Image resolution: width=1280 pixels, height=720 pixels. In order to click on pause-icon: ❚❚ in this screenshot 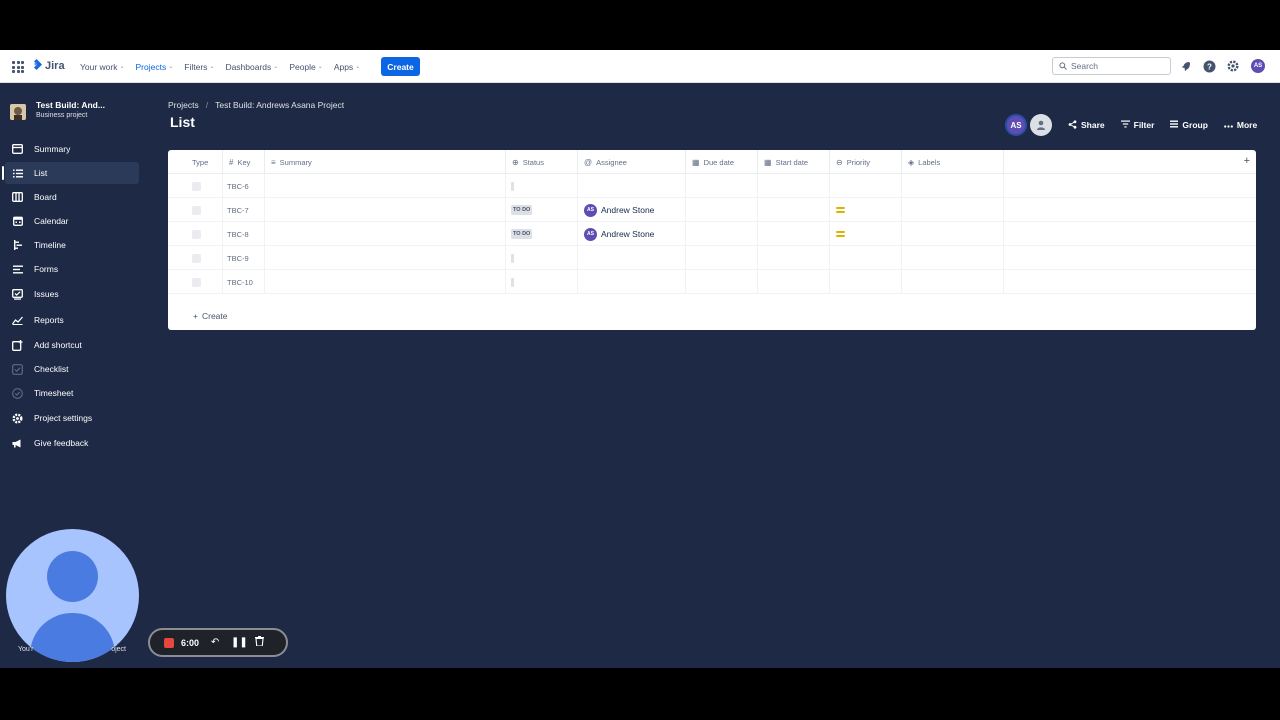, I will do `click(239, 642)`.